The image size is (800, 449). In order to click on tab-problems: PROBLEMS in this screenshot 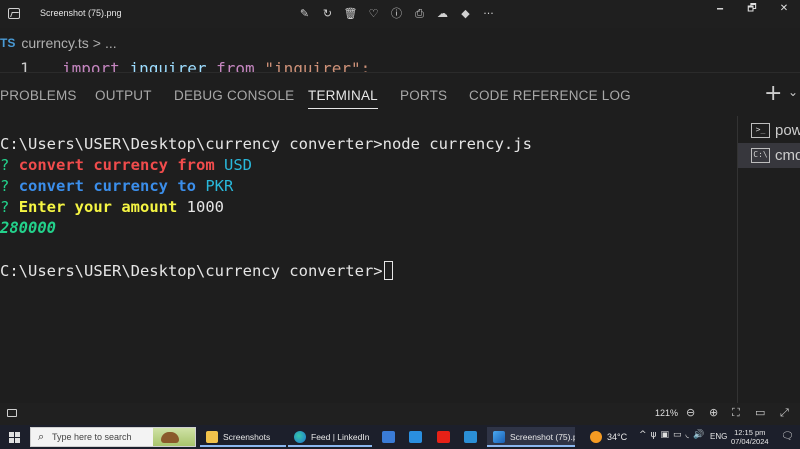, I will do `click(38, 95)`.